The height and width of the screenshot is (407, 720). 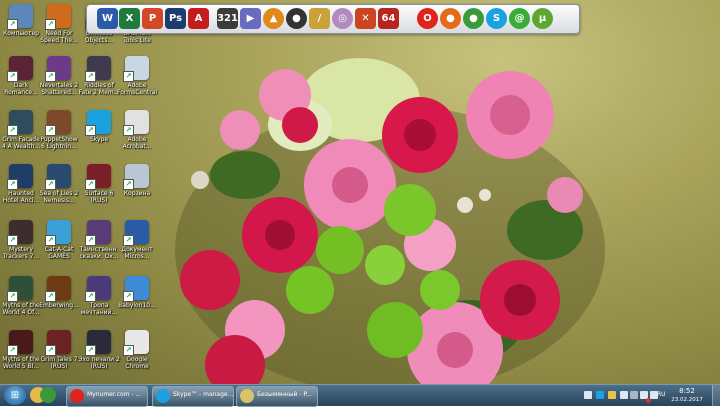 What do you see at coordinates (542, 18) in the screenshot?
I see `utorrent-icon: µ` at bounding box center [542, 18].